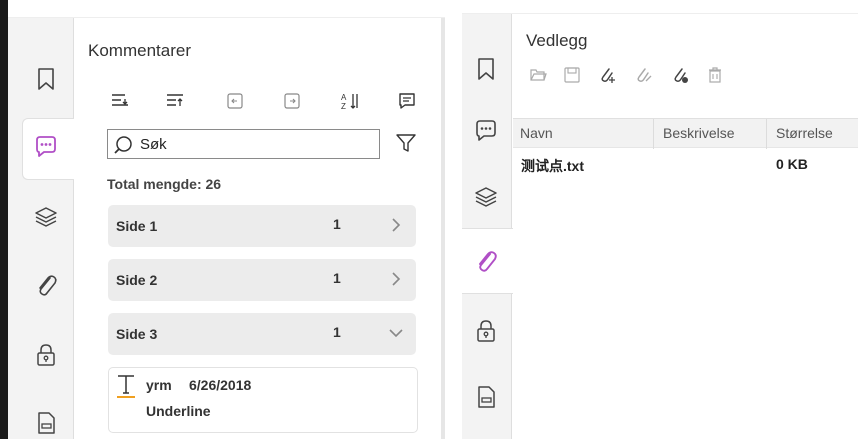 The image size is (858, 439). What do you see at coordinates (255, 144) in the screenshot?
I see `search-input` at bounding box center [255, 144].